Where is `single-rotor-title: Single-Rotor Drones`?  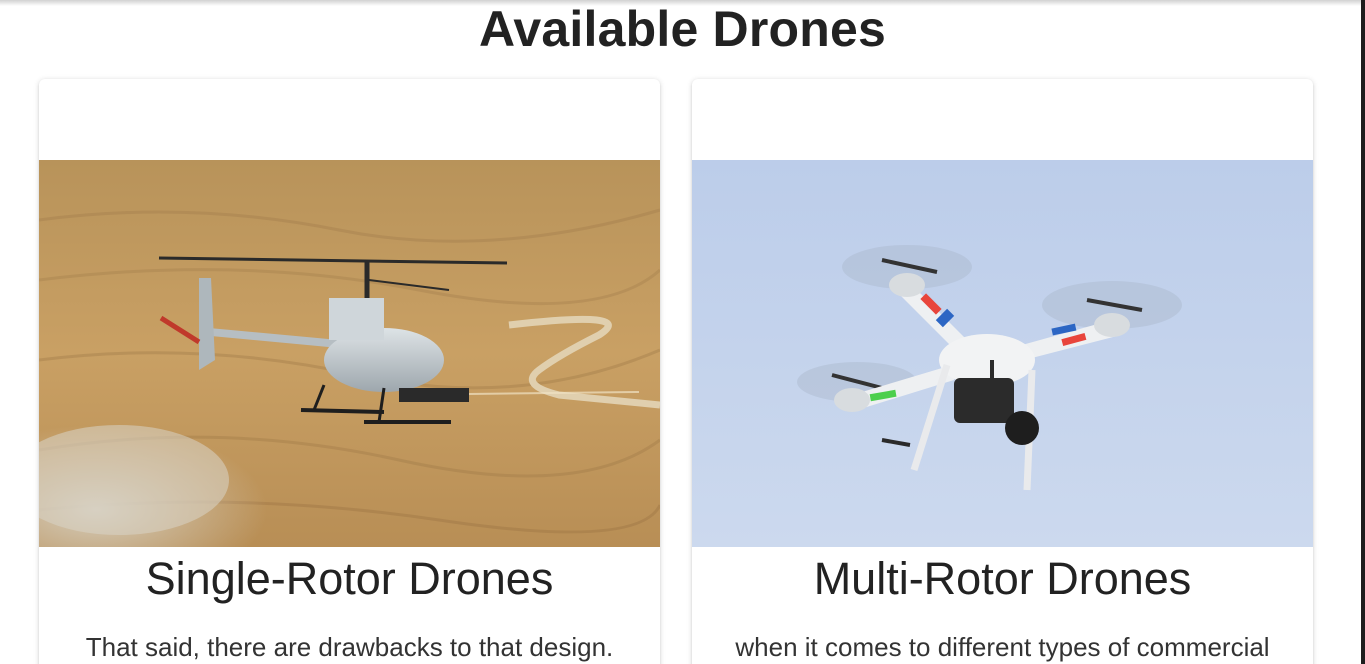 single-rotor-title: Single-Rotor Drones is located at coordinates (349, 578).